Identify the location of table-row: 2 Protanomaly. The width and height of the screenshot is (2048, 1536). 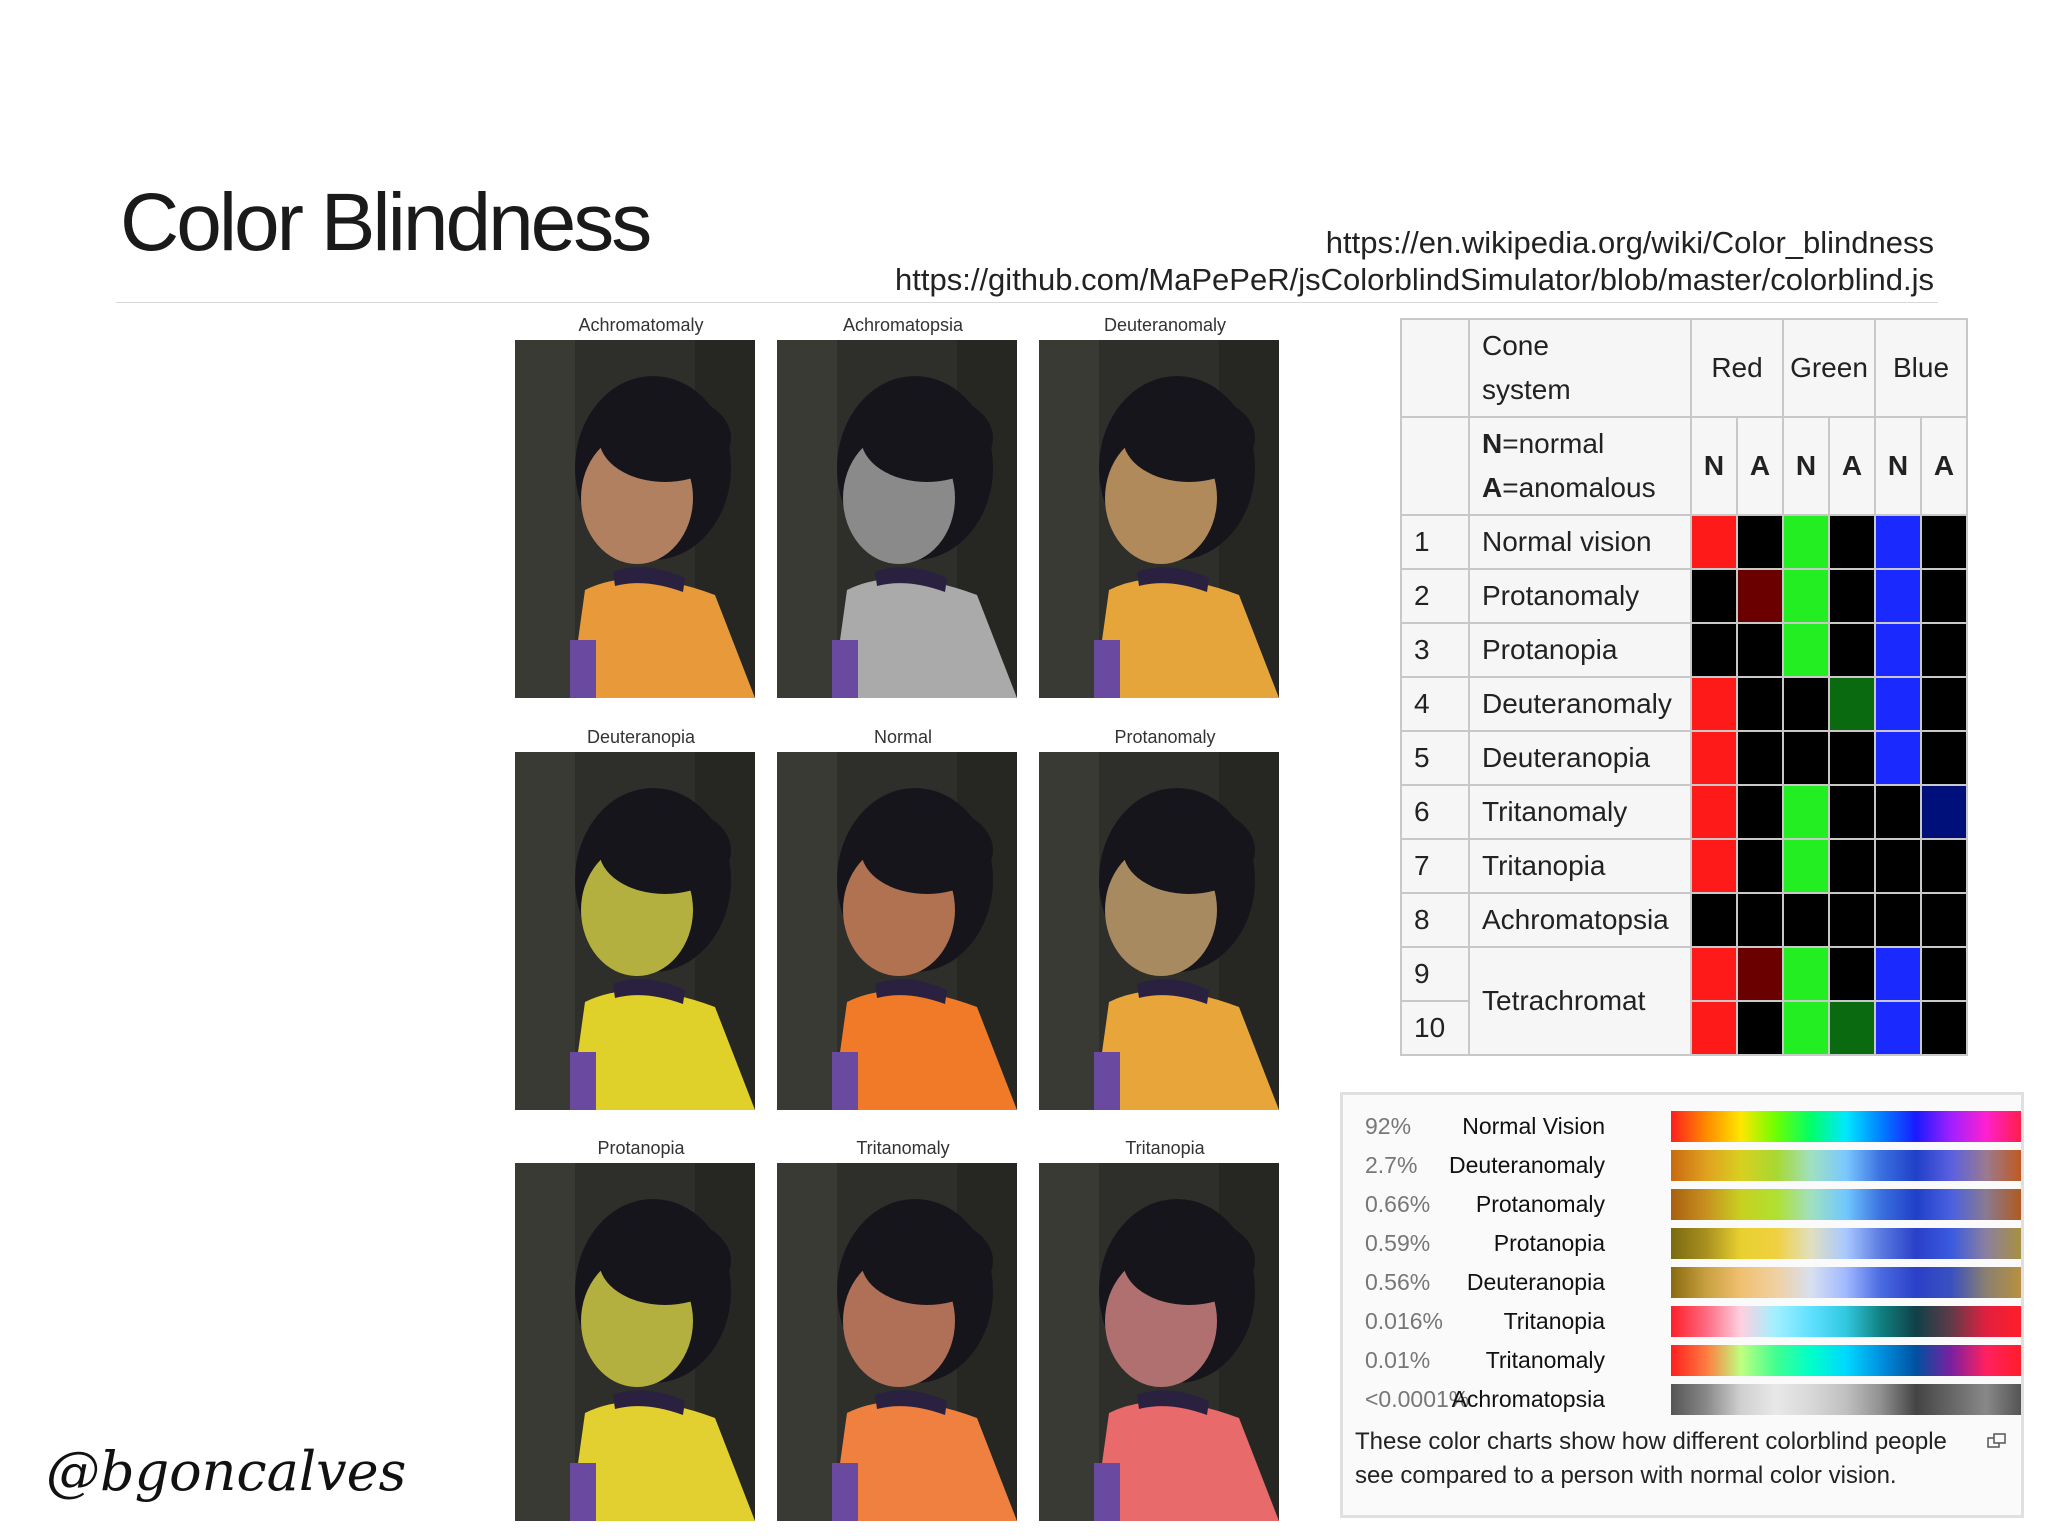
(1684, 596).